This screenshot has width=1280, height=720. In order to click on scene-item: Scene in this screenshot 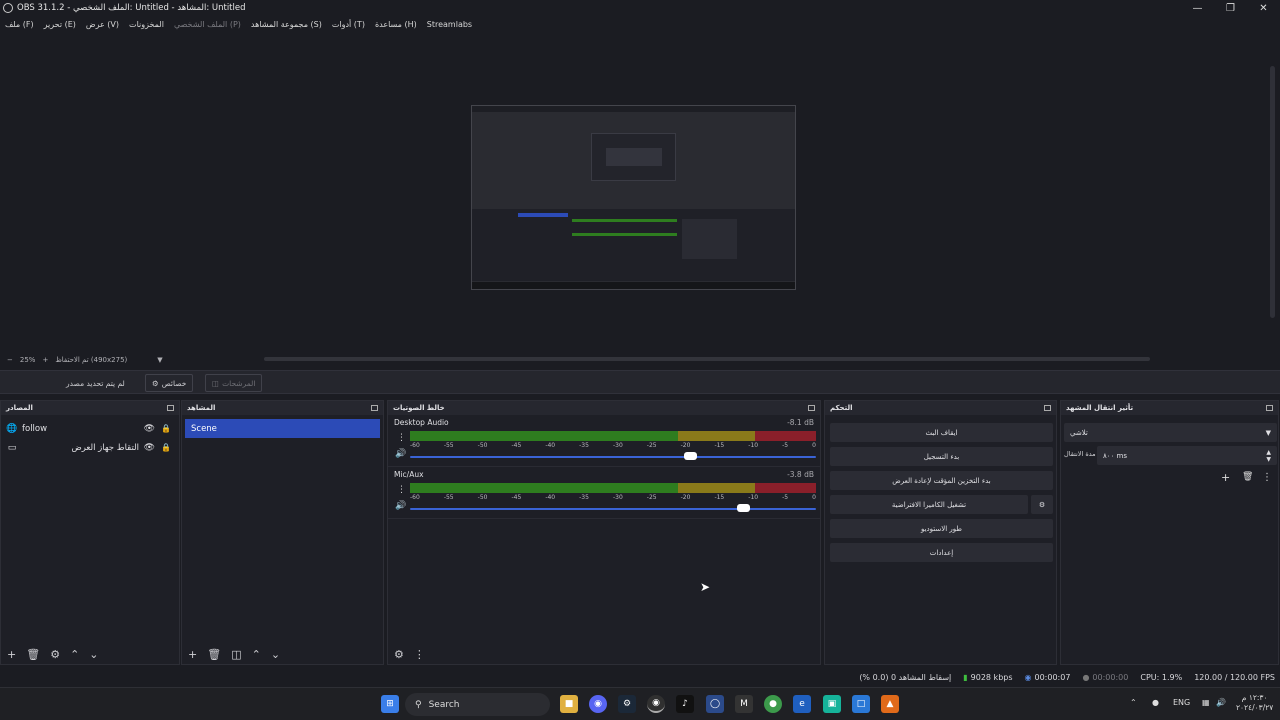, I will do `click(282, 428)`.